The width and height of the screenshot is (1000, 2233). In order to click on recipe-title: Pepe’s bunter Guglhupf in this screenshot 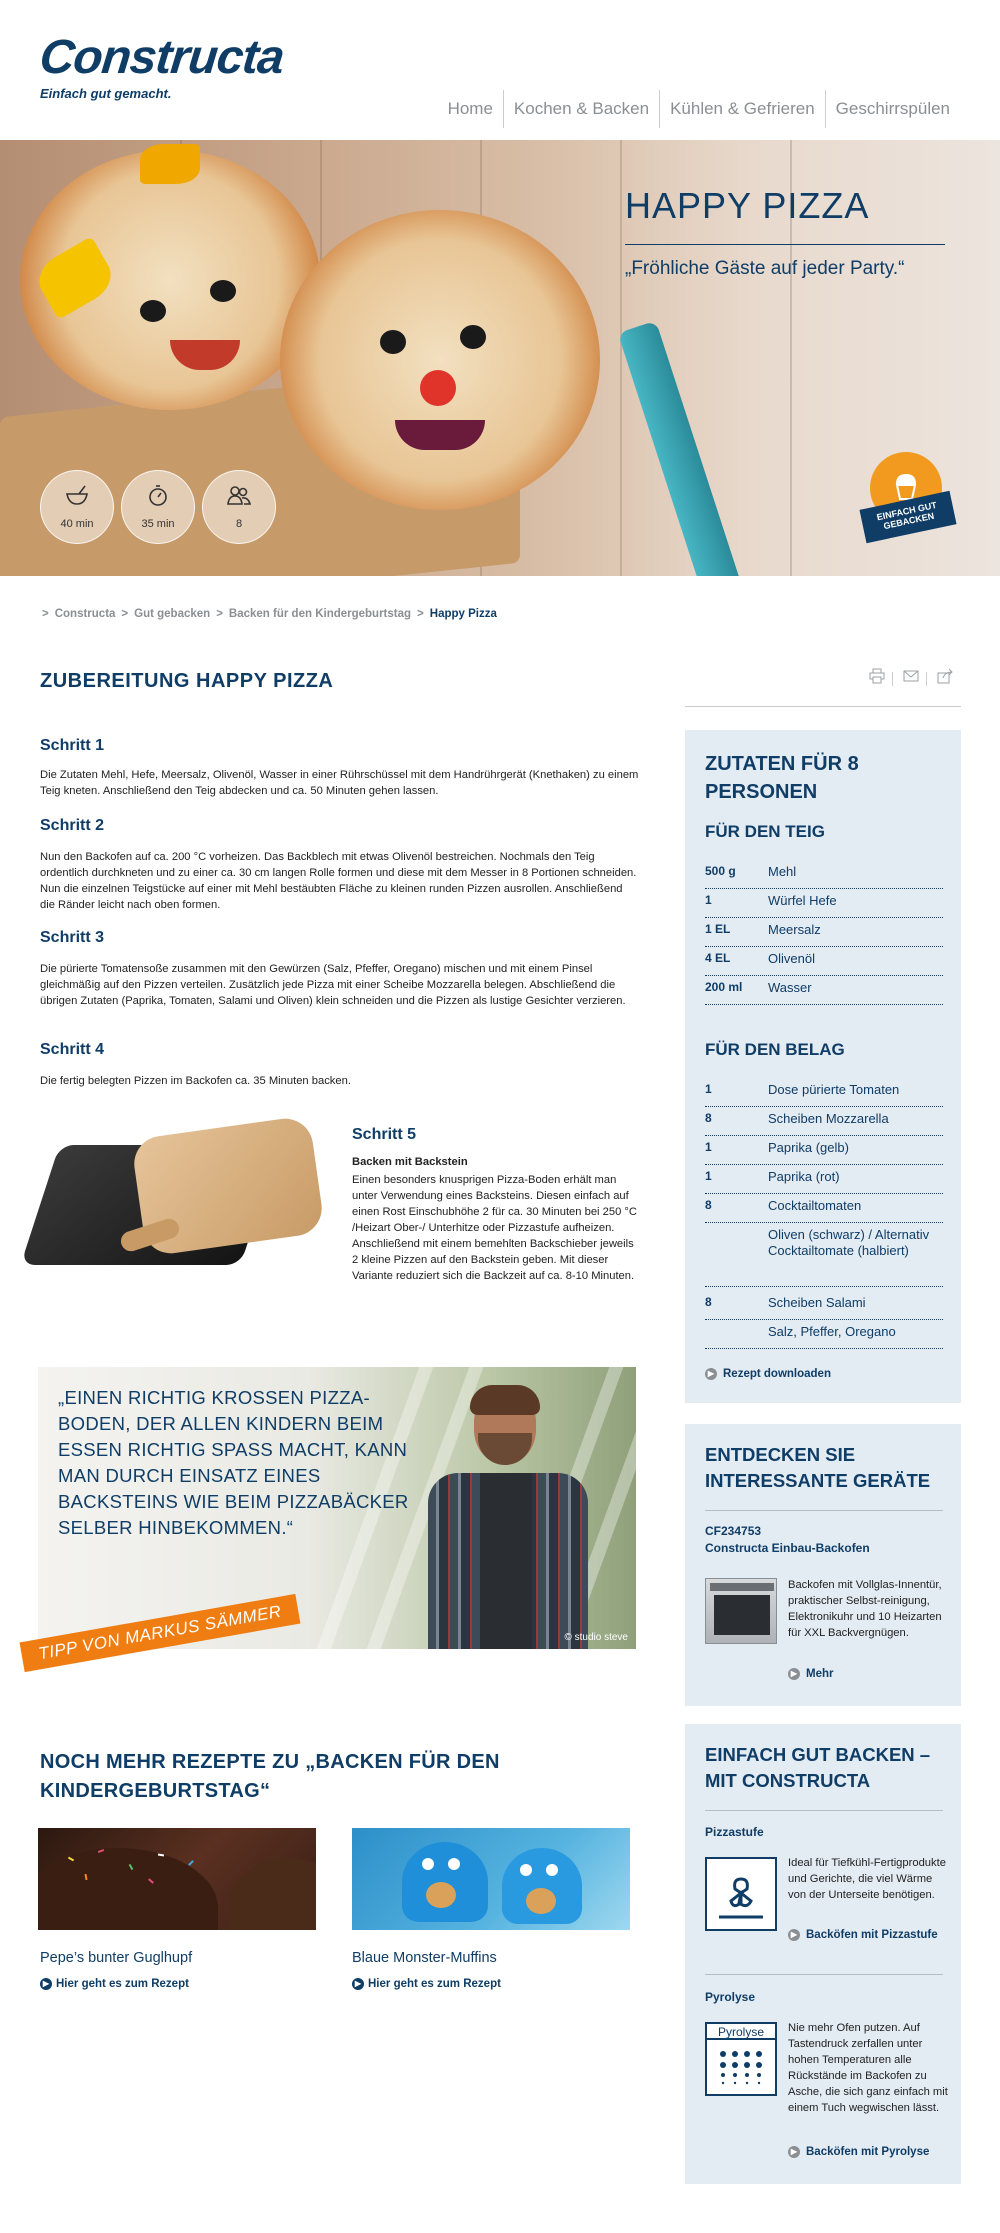, I will do `click(116, 1958)`.